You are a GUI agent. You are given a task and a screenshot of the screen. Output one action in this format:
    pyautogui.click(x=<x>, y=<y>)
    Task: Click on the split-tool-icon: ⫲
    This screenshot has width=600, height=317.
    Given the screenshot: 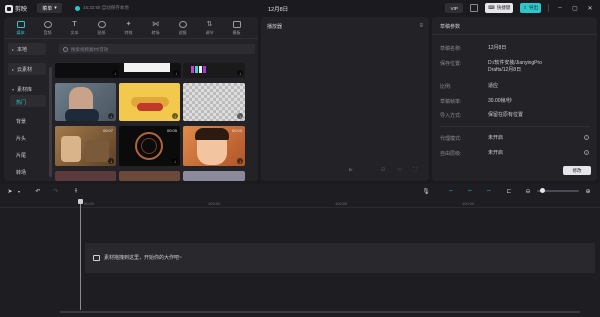 What is the action you would take?
    pyautogui.click(x=76, y=191)
    